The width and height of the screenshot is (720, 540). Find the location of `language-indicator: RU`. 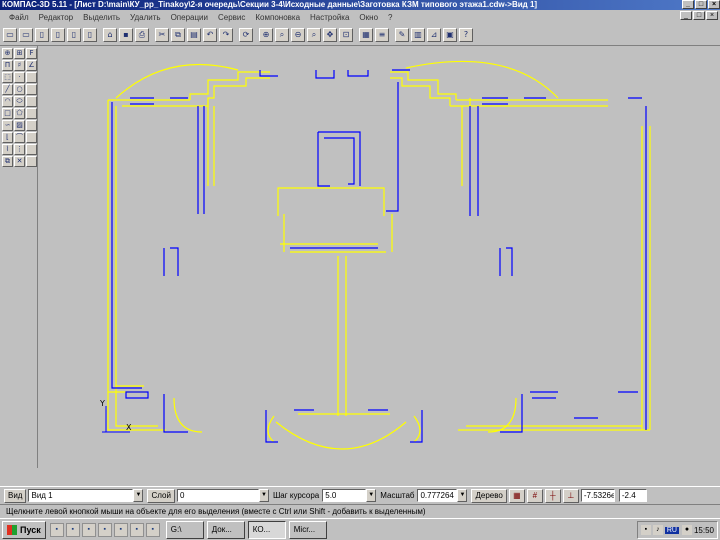

language-indicator: RU is located at coordinates (671, 530).